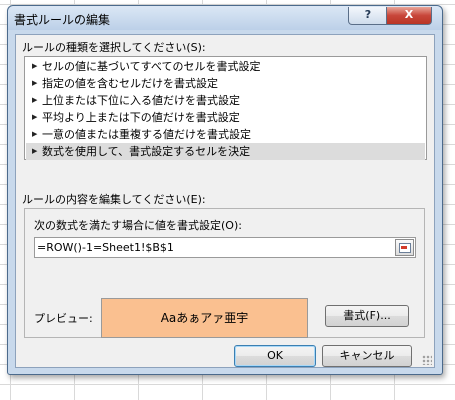 The image size is (455, 400). What do you see at coordinates (114, 199) in the screenshot?
I see `rule-edit-label: ルールの内容を編集してください(E):` at bounding box center [114, 199].